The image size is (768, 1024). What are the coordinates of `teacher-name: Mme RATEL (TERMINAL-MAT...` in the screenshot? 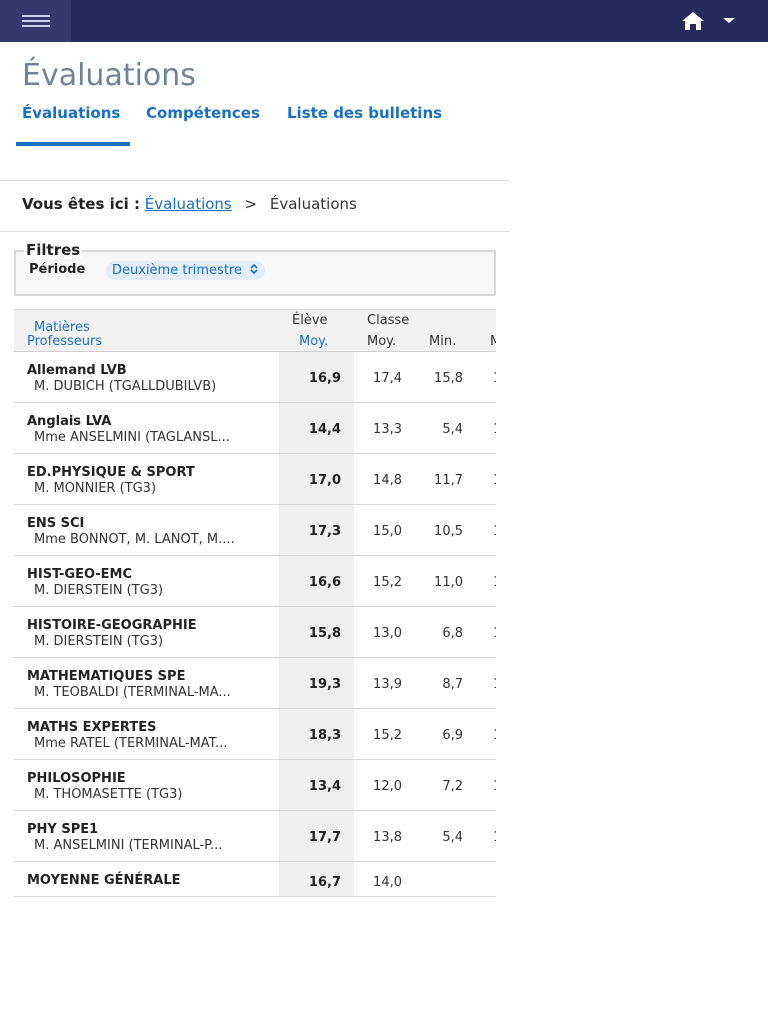 It's located at (131, 743).